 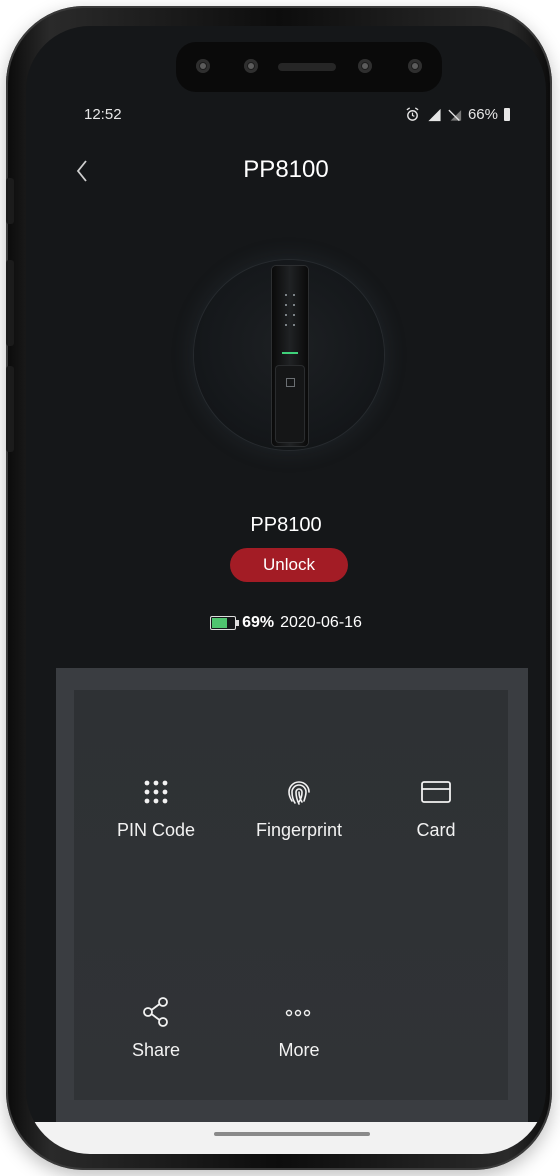 What do you see at coordinates (292, 1134) in the screenshot?
I see `home-indicator` at bounding box center [292, 1134].